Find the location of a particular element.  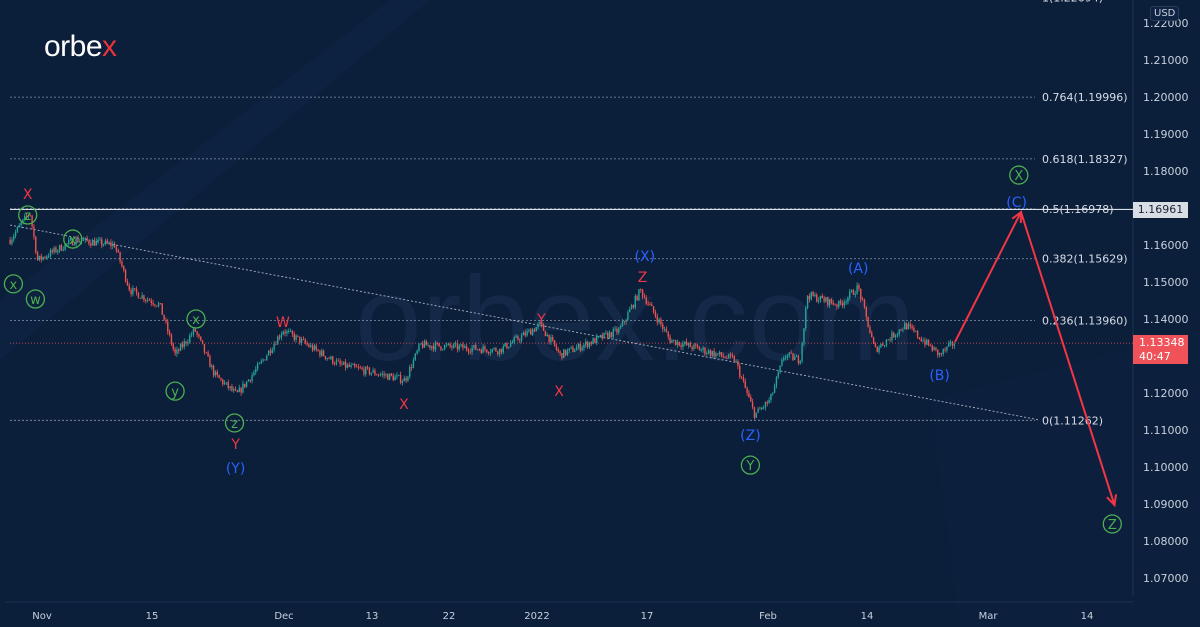

currency-label: USD is located at coordinates (1165, 13).